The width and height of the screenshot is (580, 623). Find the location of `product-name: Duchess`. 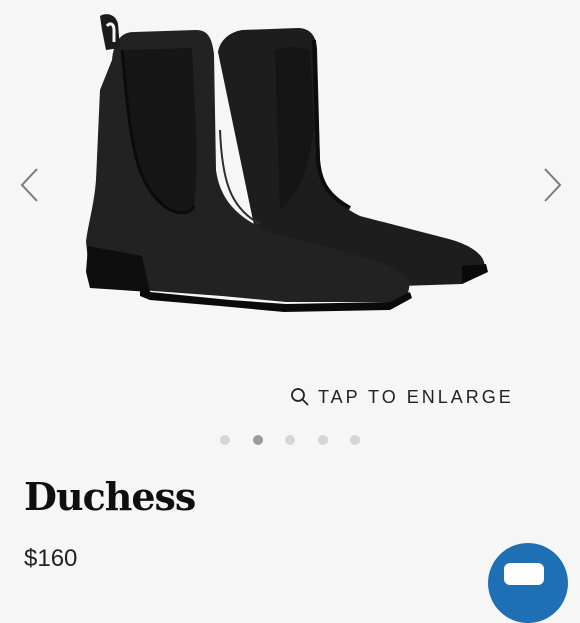

product-name: Duchess is located at coordinates (110, 496).